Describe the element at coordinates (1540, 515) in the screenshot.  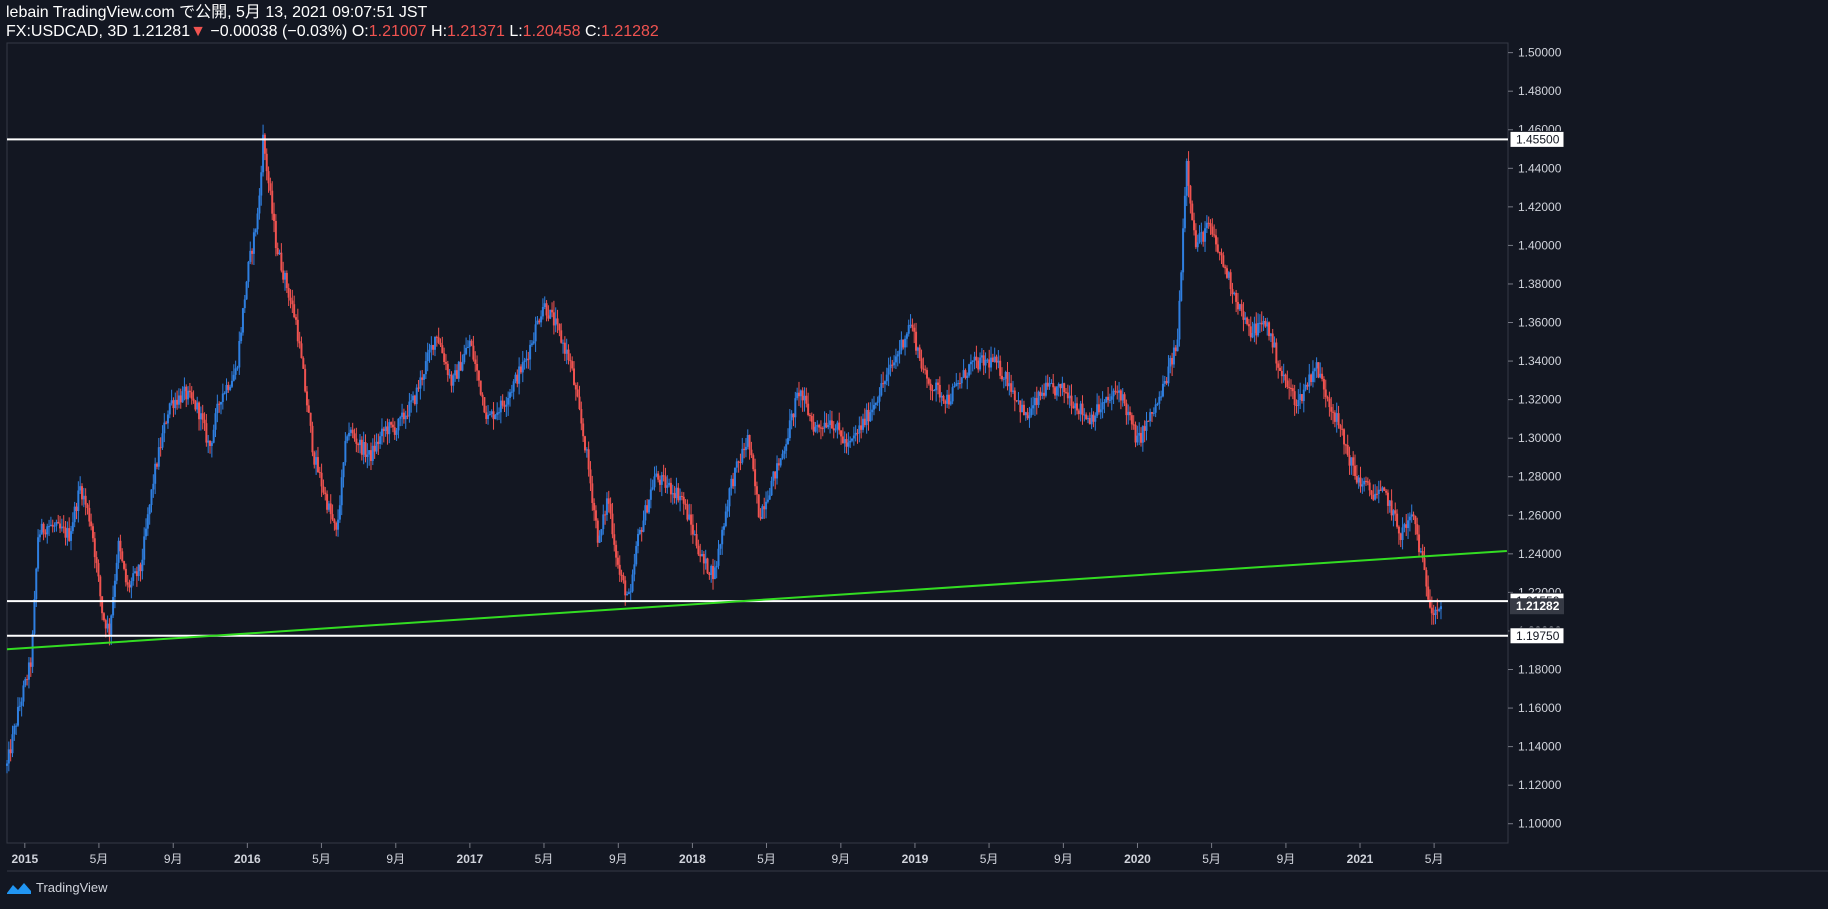
I see `y-tick-label: 1.26000` at that location.